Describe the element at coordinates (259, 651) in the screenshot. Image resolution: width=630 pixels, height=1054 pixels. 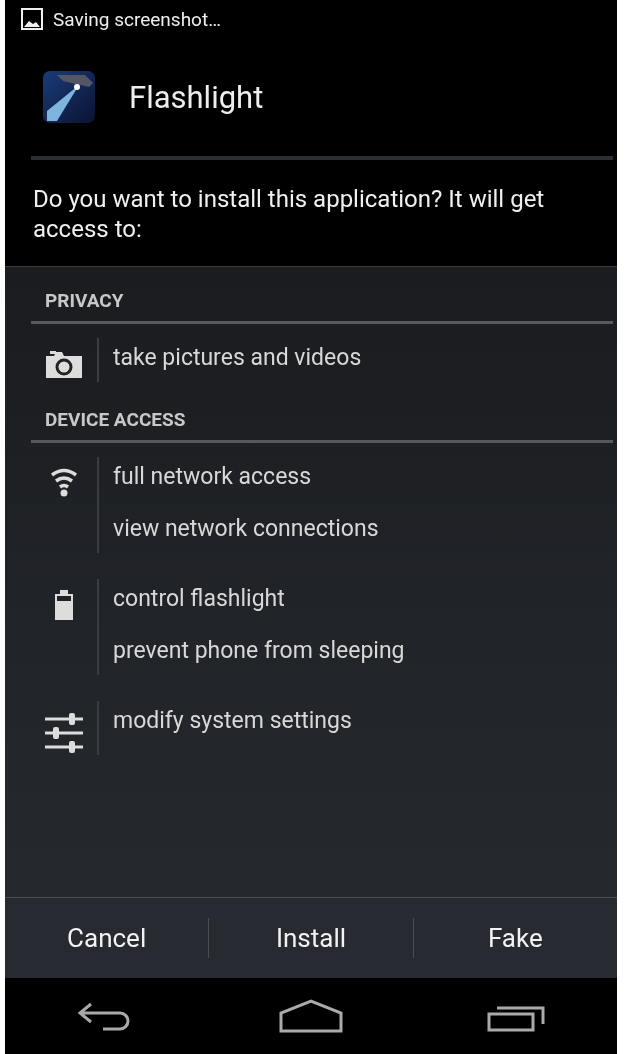
I see `permission-text: prevent phone from sleeping` at that location.